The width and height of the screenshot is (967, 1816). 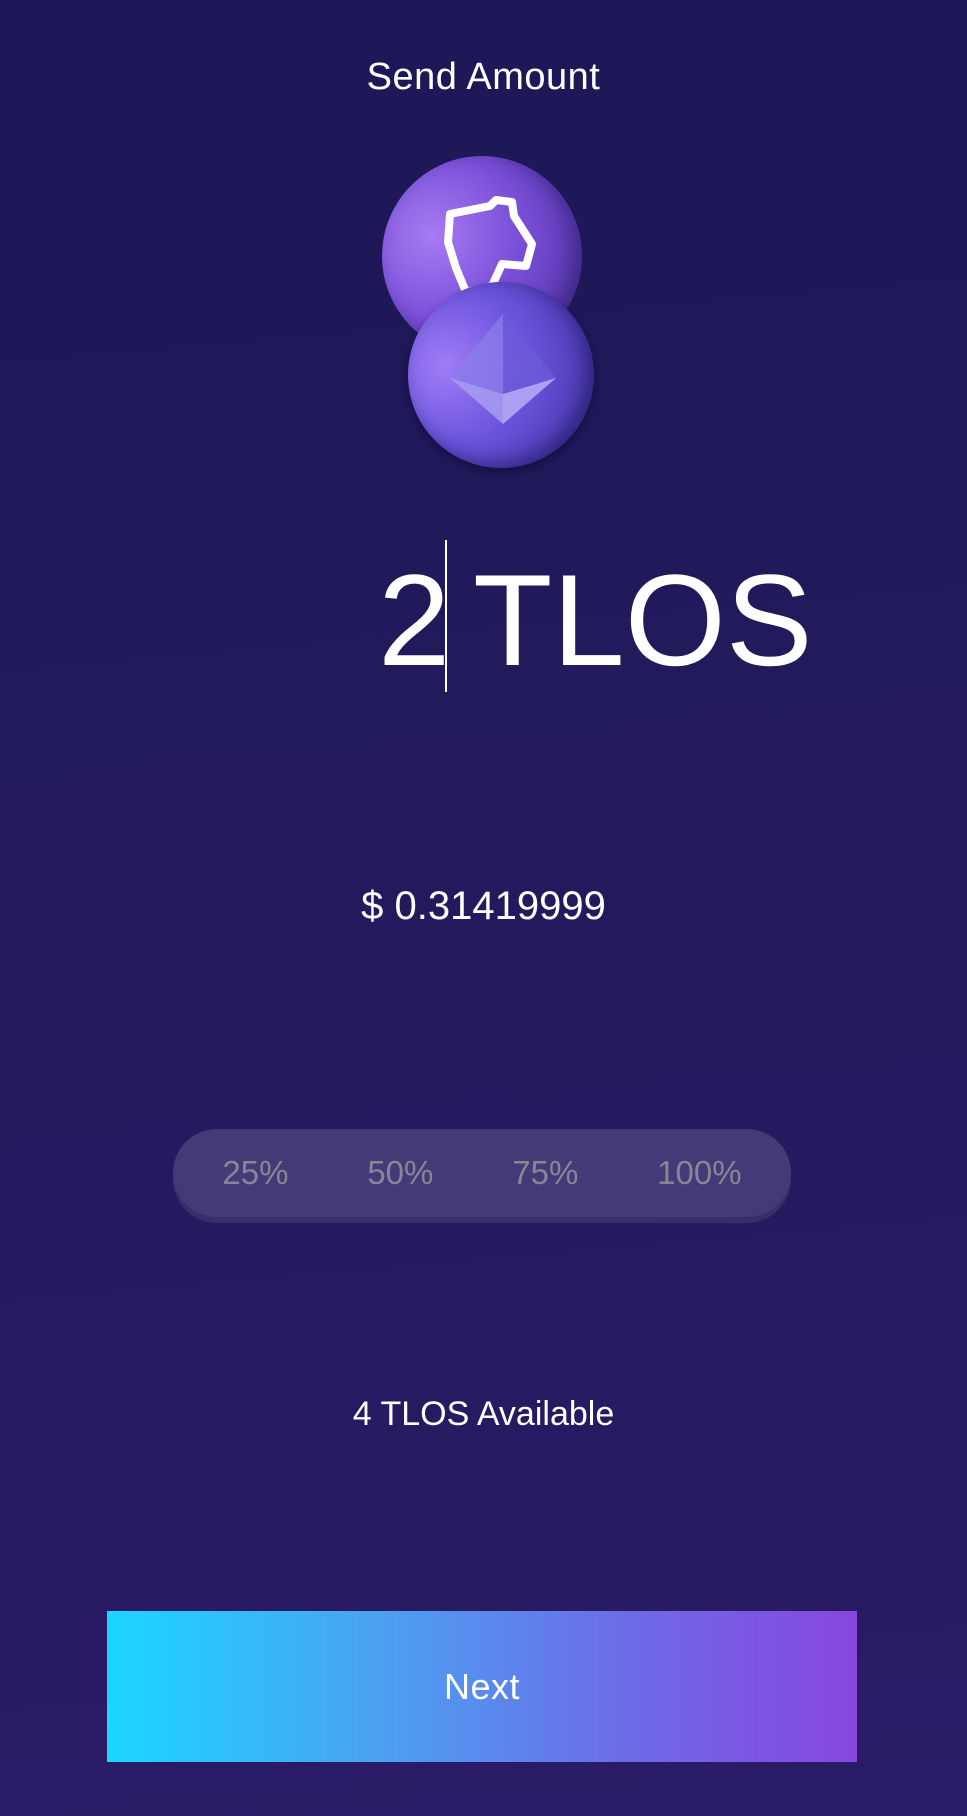 I want to click on amount-input: 2 TLOS, so click(x=483, y=620).